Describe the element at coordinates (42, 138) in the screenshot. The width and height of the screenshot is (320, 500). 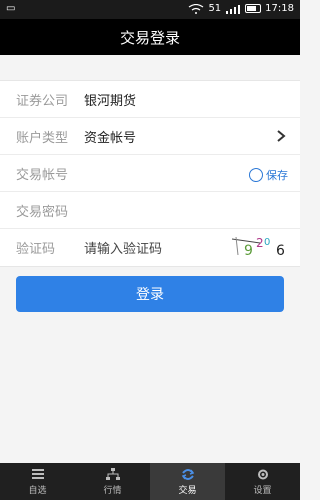
I see `account-type-label: 账户类型` at that location.